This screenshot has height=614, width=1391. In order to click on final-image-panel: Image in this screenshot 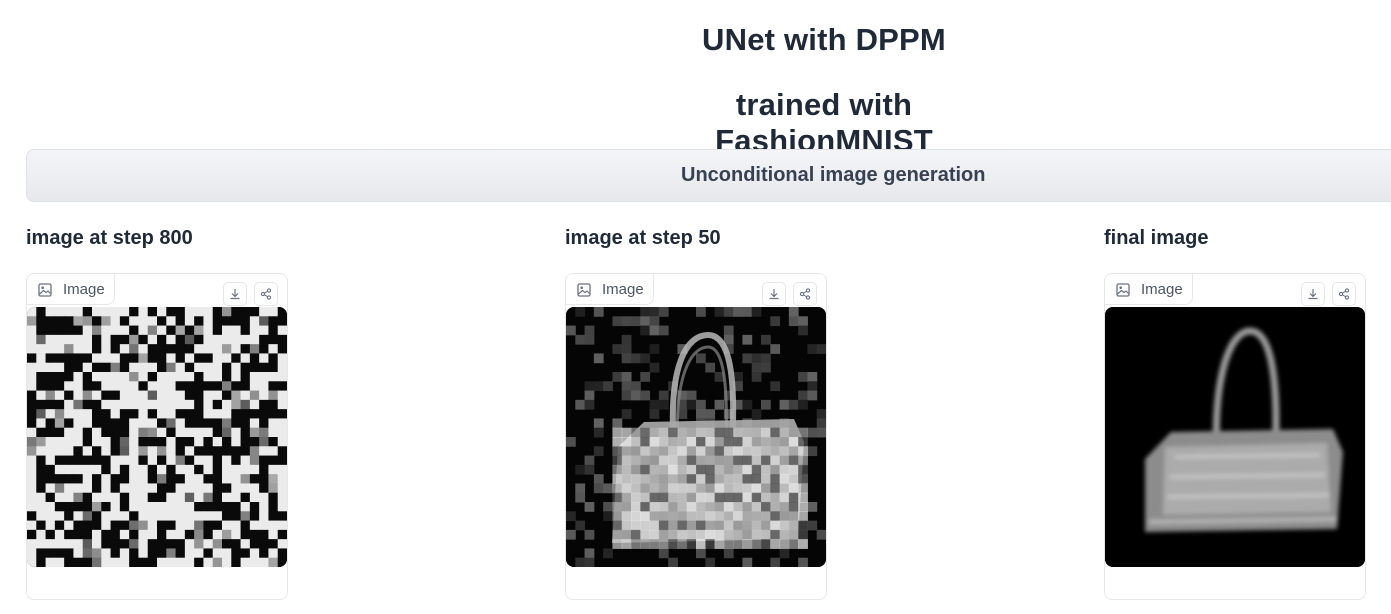, I will do `click(1235, 436)`.